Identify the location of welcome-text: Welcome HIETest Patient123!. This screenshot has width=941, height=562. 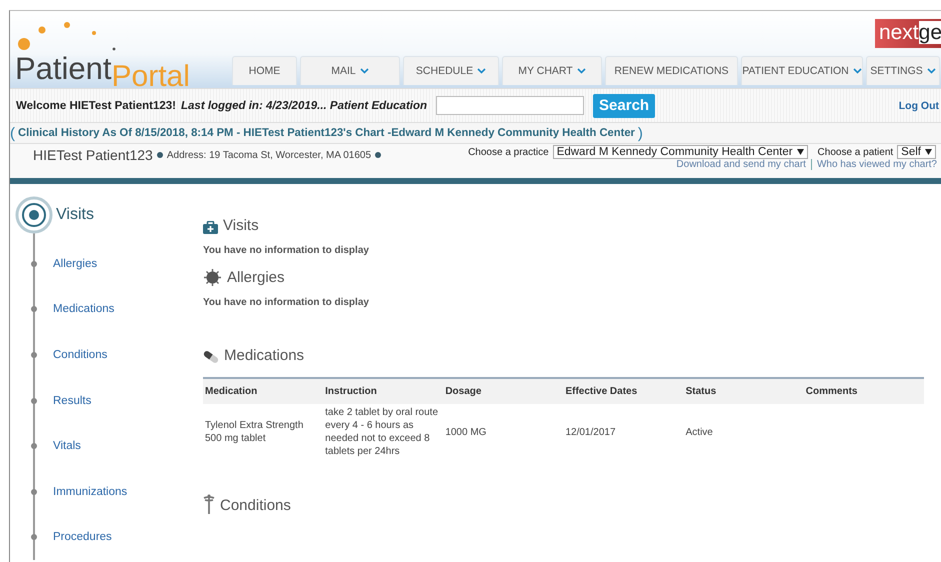
(96, 106).